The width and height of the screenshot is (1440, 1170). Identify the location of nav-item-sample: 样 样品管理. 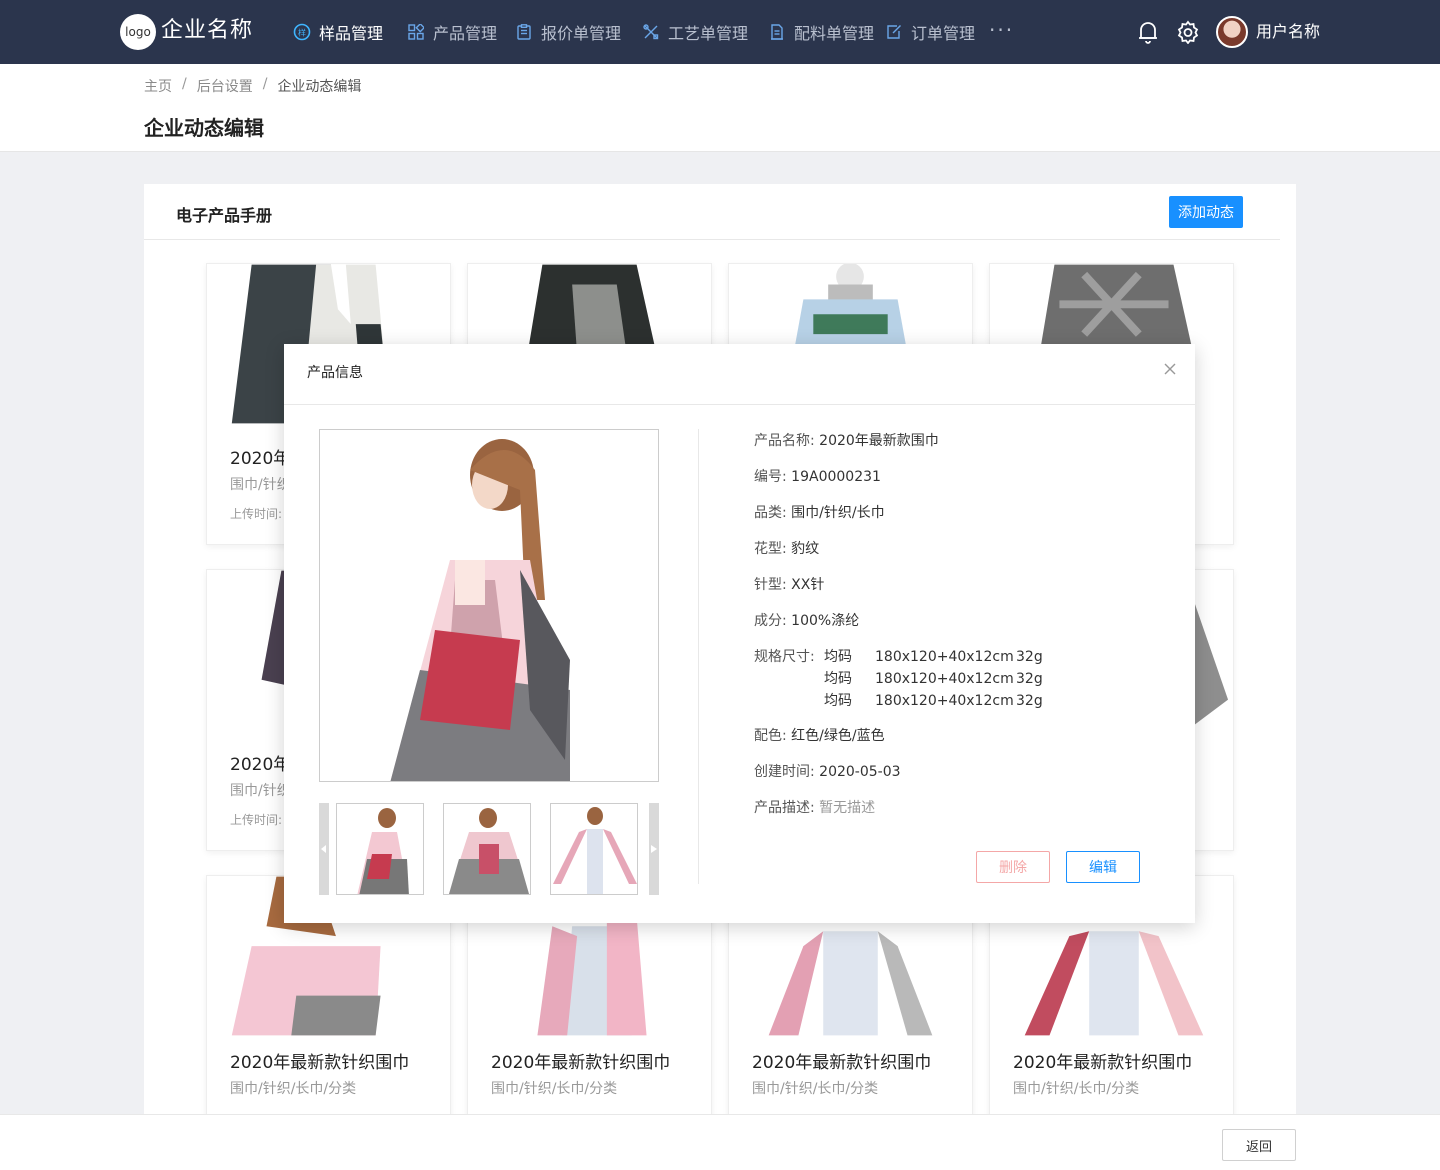
(338, 32).